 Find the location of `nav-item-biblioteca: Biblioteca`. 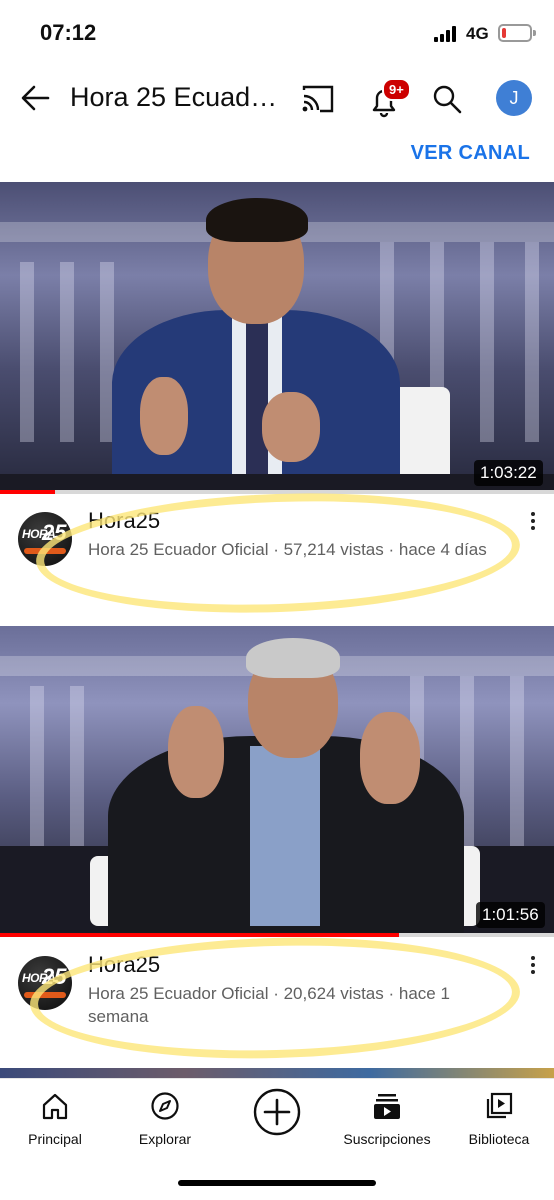

nav-item-biblioteca: Biblioteca is located at coordinates (499, 1119).